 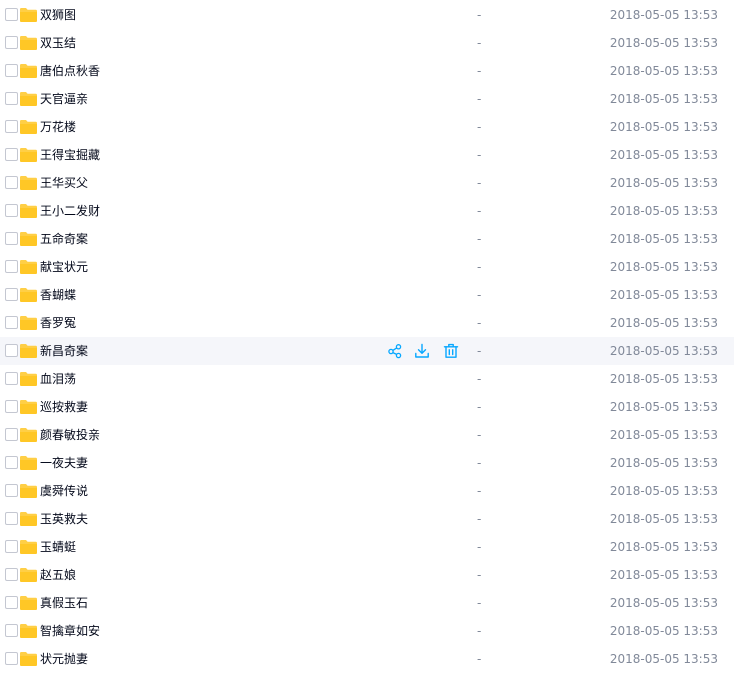 What do you see at coordinates (64, 407) in the screenshot?
I see `file-name: 巡按救妻` at bounding box center [64, 407].